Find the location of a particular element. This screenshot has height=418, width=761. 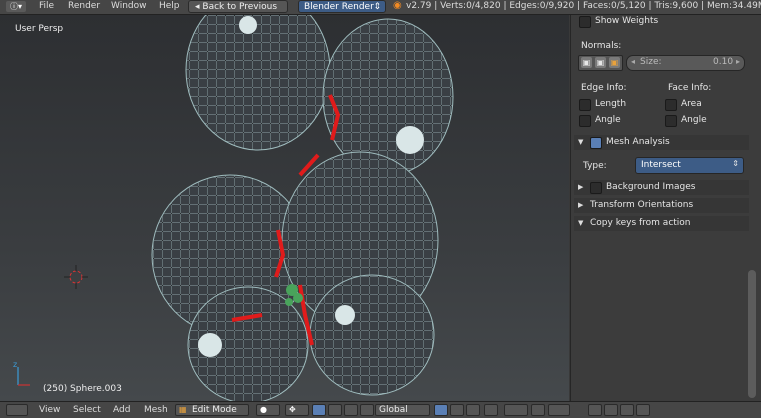

background-images-checkbox is located at coordinates (596, 188).